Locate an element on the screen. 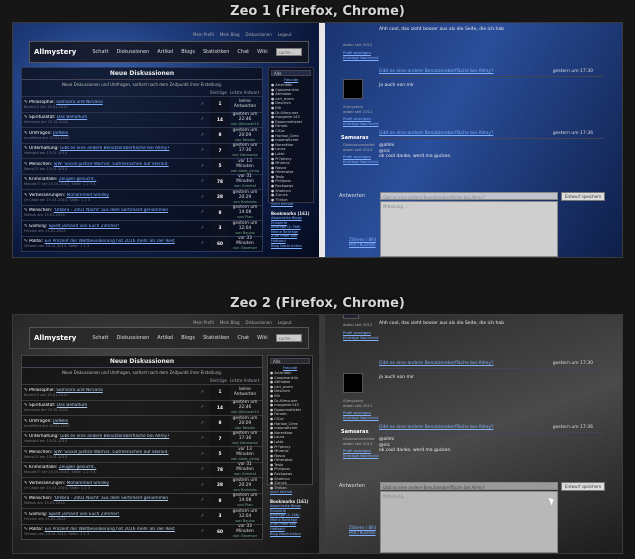 The width and height of the screenshot is (635, 559). post-author: Samsarax is located at coordinates (355, 432).